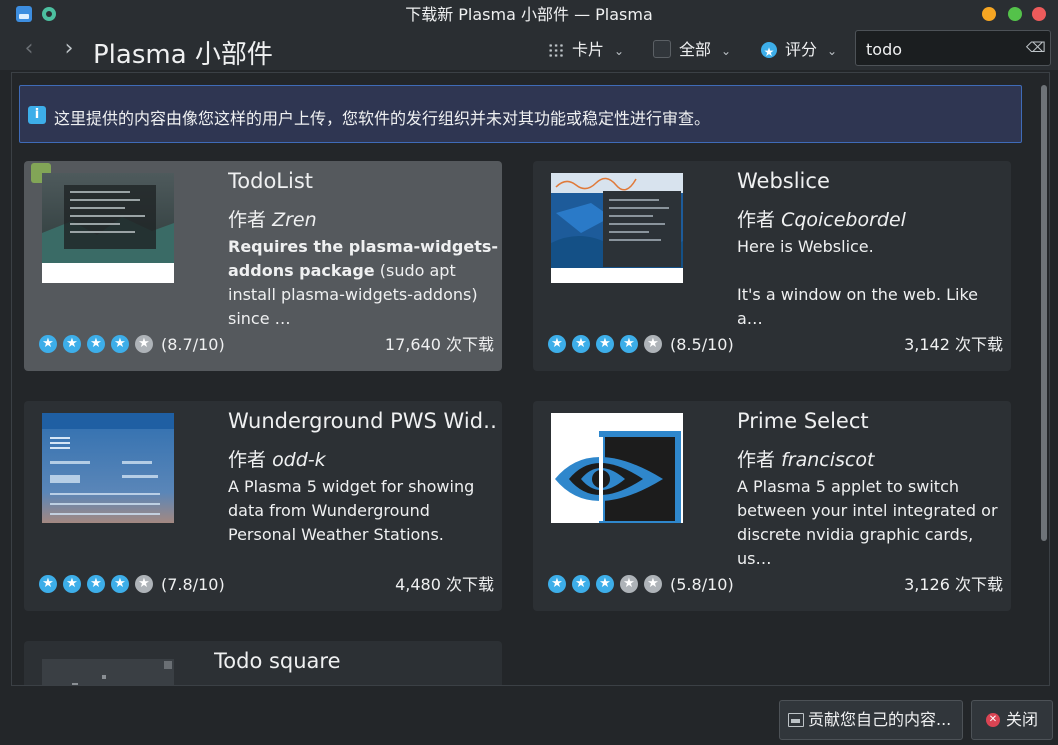  Describe the element at coordinates (556, 50) in the screenshot. I see `grid-icon` at that location.